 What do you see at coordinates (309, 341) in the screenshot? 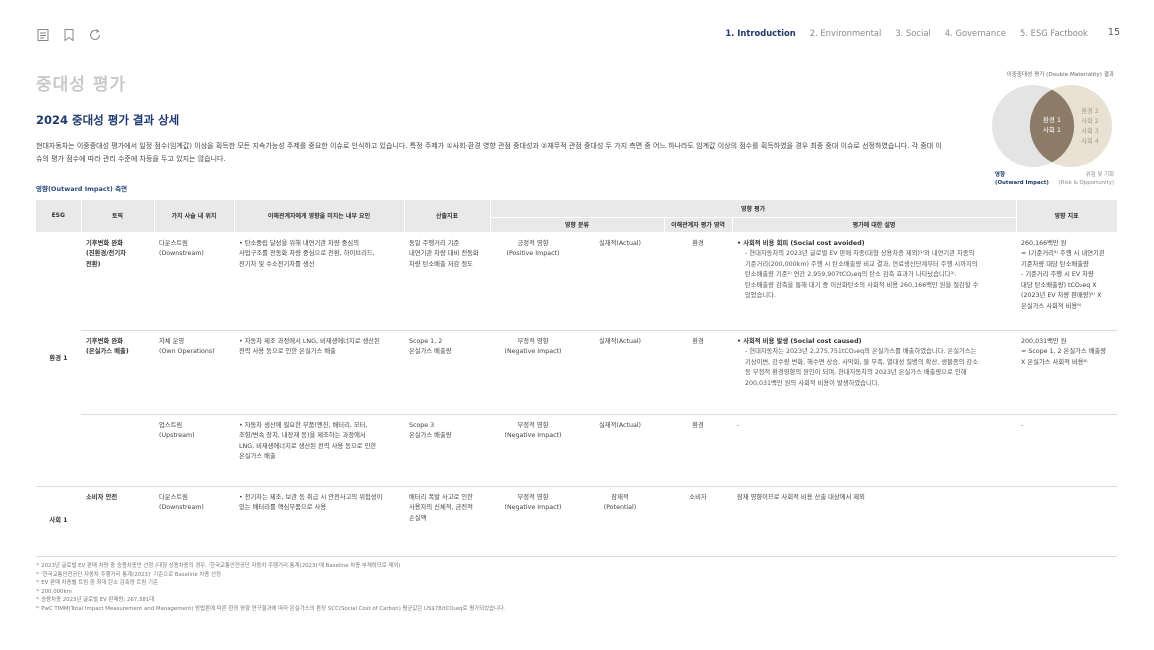
I see `cell-line: • 자동차 제조 과정에서 LNG, 비재생에너지로 생산된` at bounding box center [309, 341].